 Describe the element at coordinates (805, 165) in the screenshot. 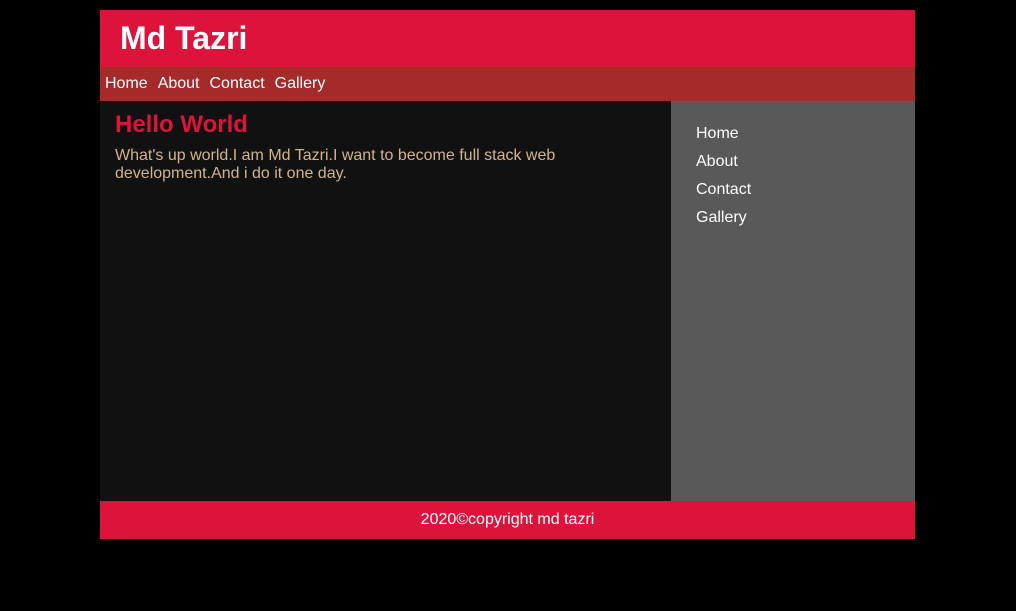

I see `sidebar-item: About` at that location.